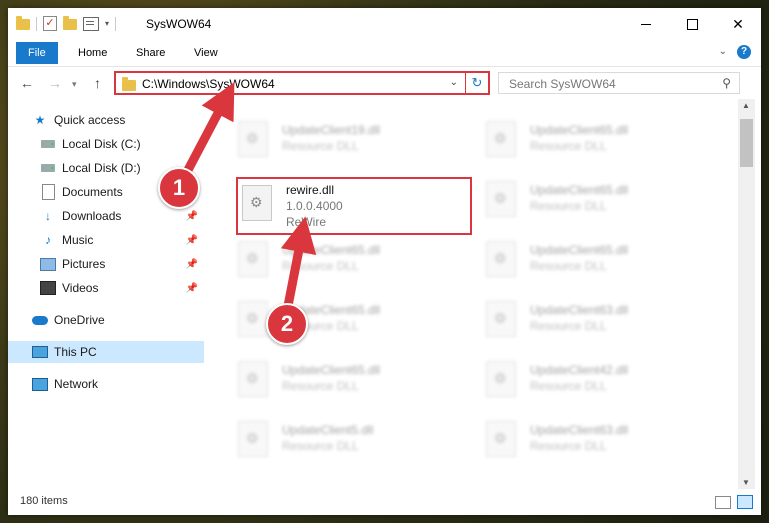 The height and width of the screenshot is (523, 769). I want to click on file-version: 1.0.0.4000, so click(314, 206).